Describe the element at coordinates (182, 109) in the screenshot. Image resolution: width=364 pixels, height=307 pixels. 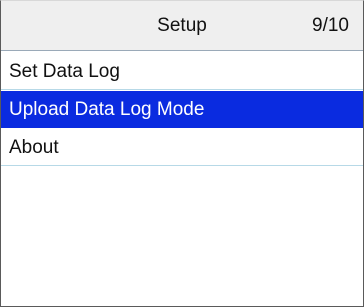
I see `menu-item-upload-data-log-mode: Upload Data Log Mode` at that location.